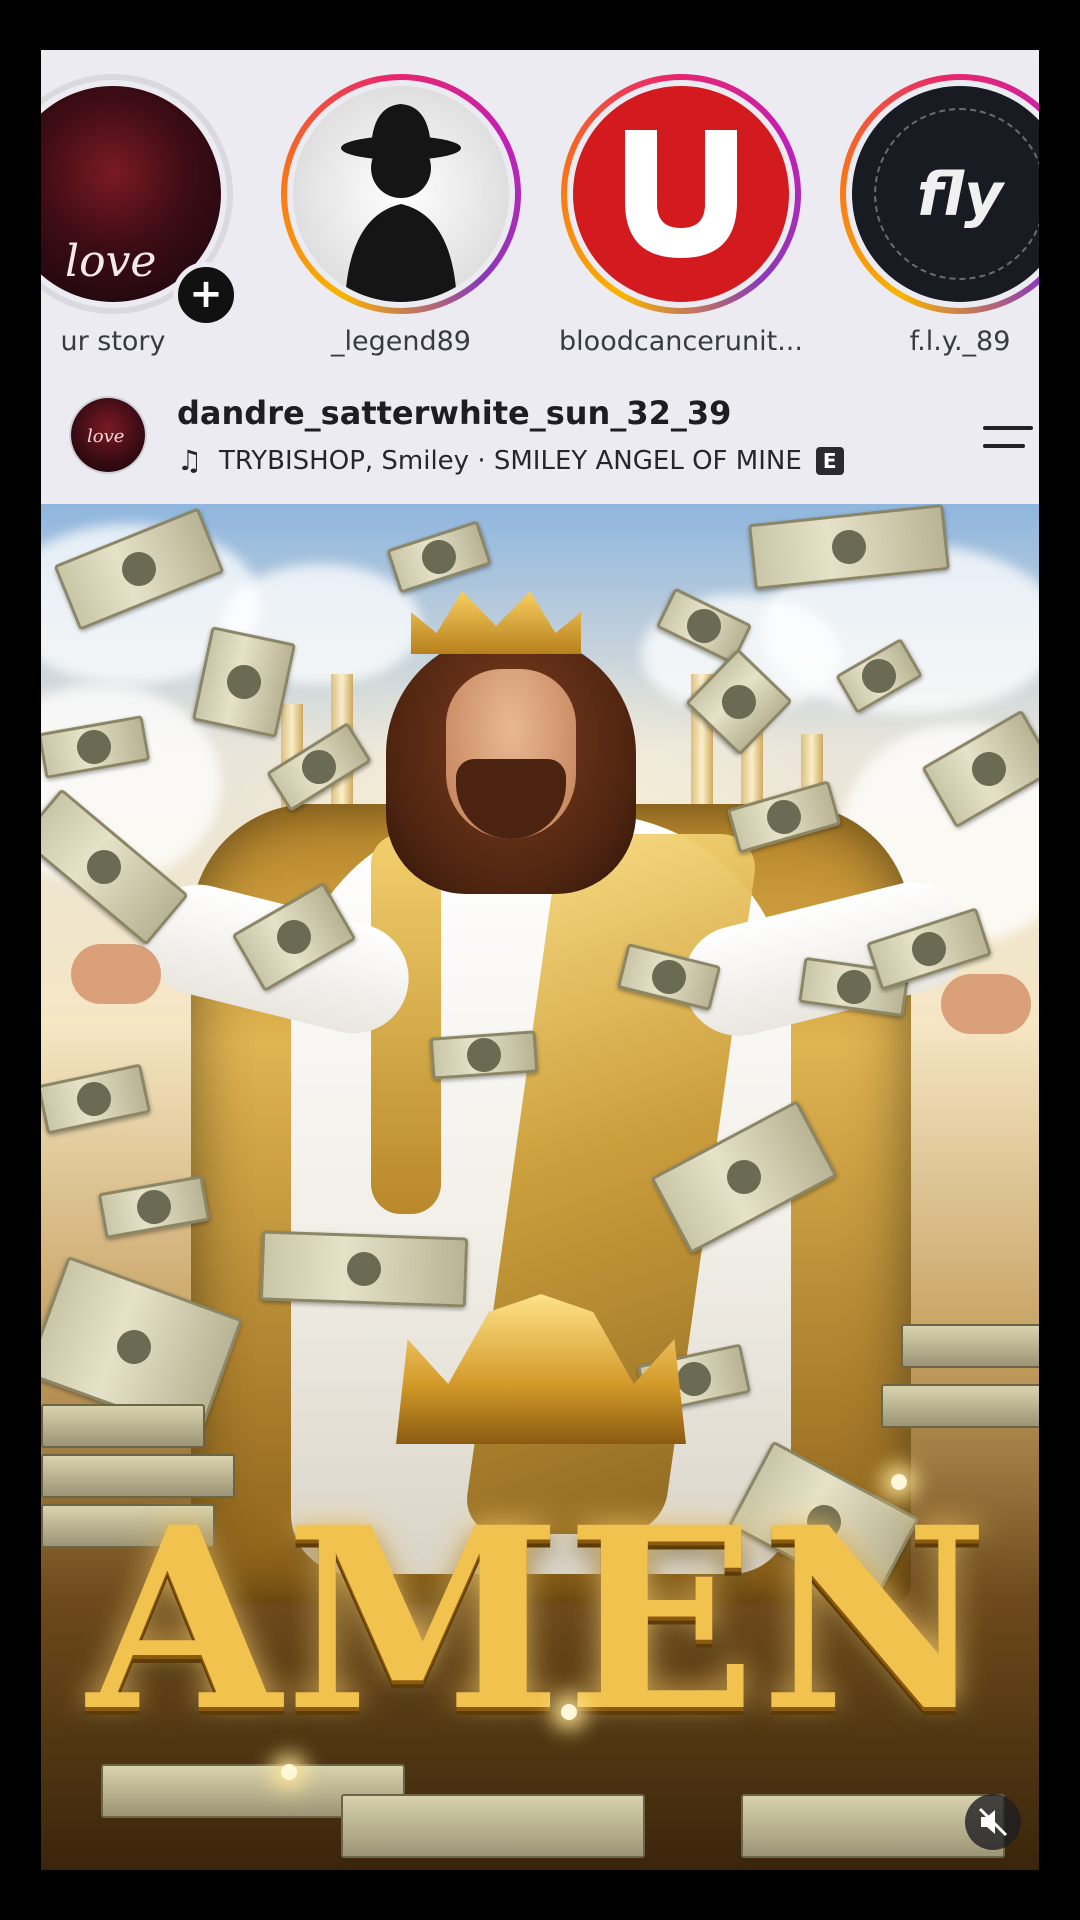 This screenshot has width=1080, height=1920. What do you see at coordinates (142, 214) in the screenshot?
I see `story-your-story: love + ur story` at bounding box center [142, 214].